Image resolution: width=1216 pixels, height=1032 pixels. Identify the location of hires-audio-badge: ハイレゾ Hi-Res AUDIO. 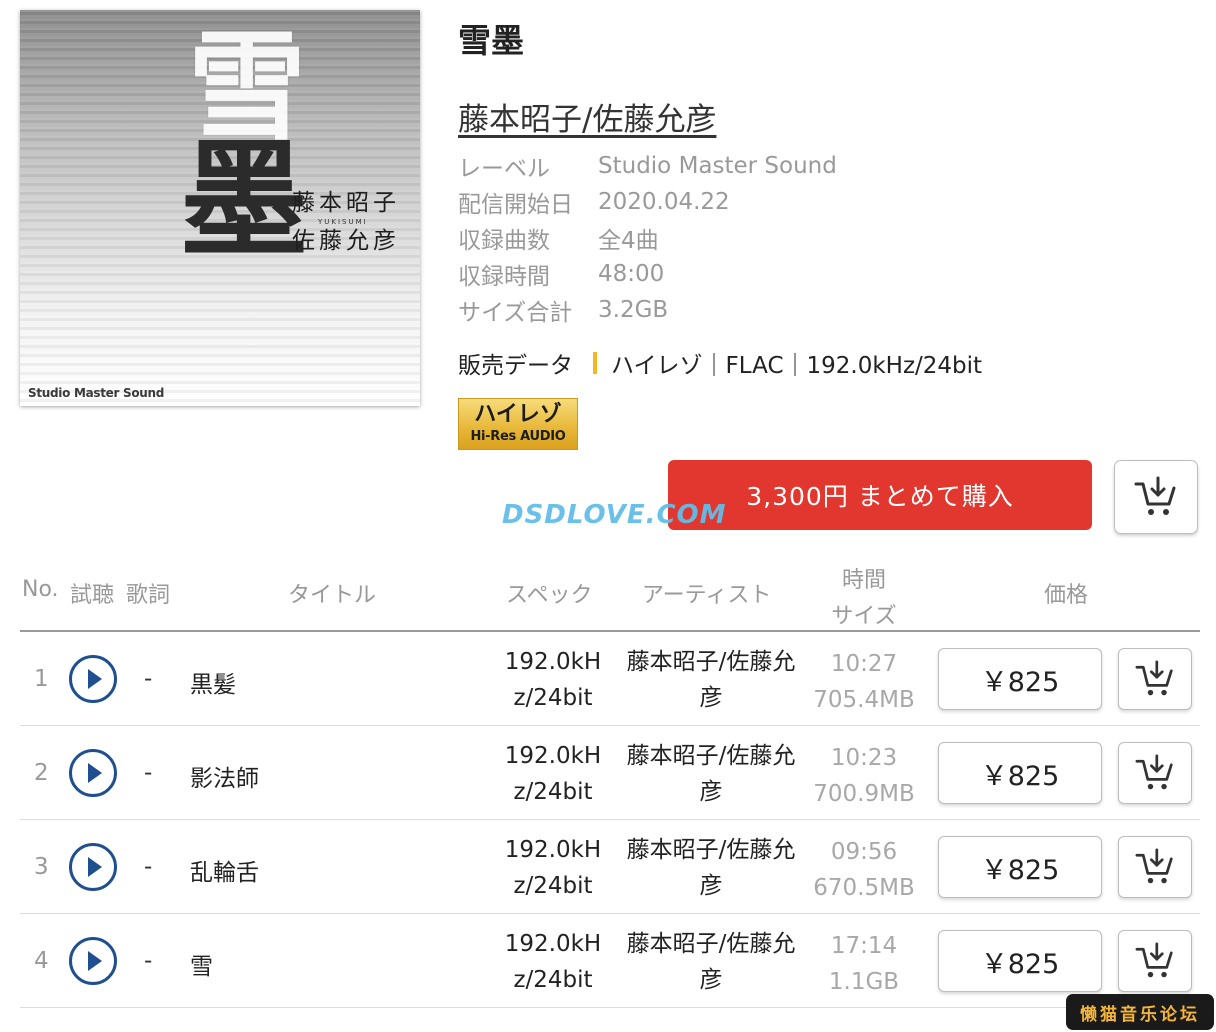
(518, 424).